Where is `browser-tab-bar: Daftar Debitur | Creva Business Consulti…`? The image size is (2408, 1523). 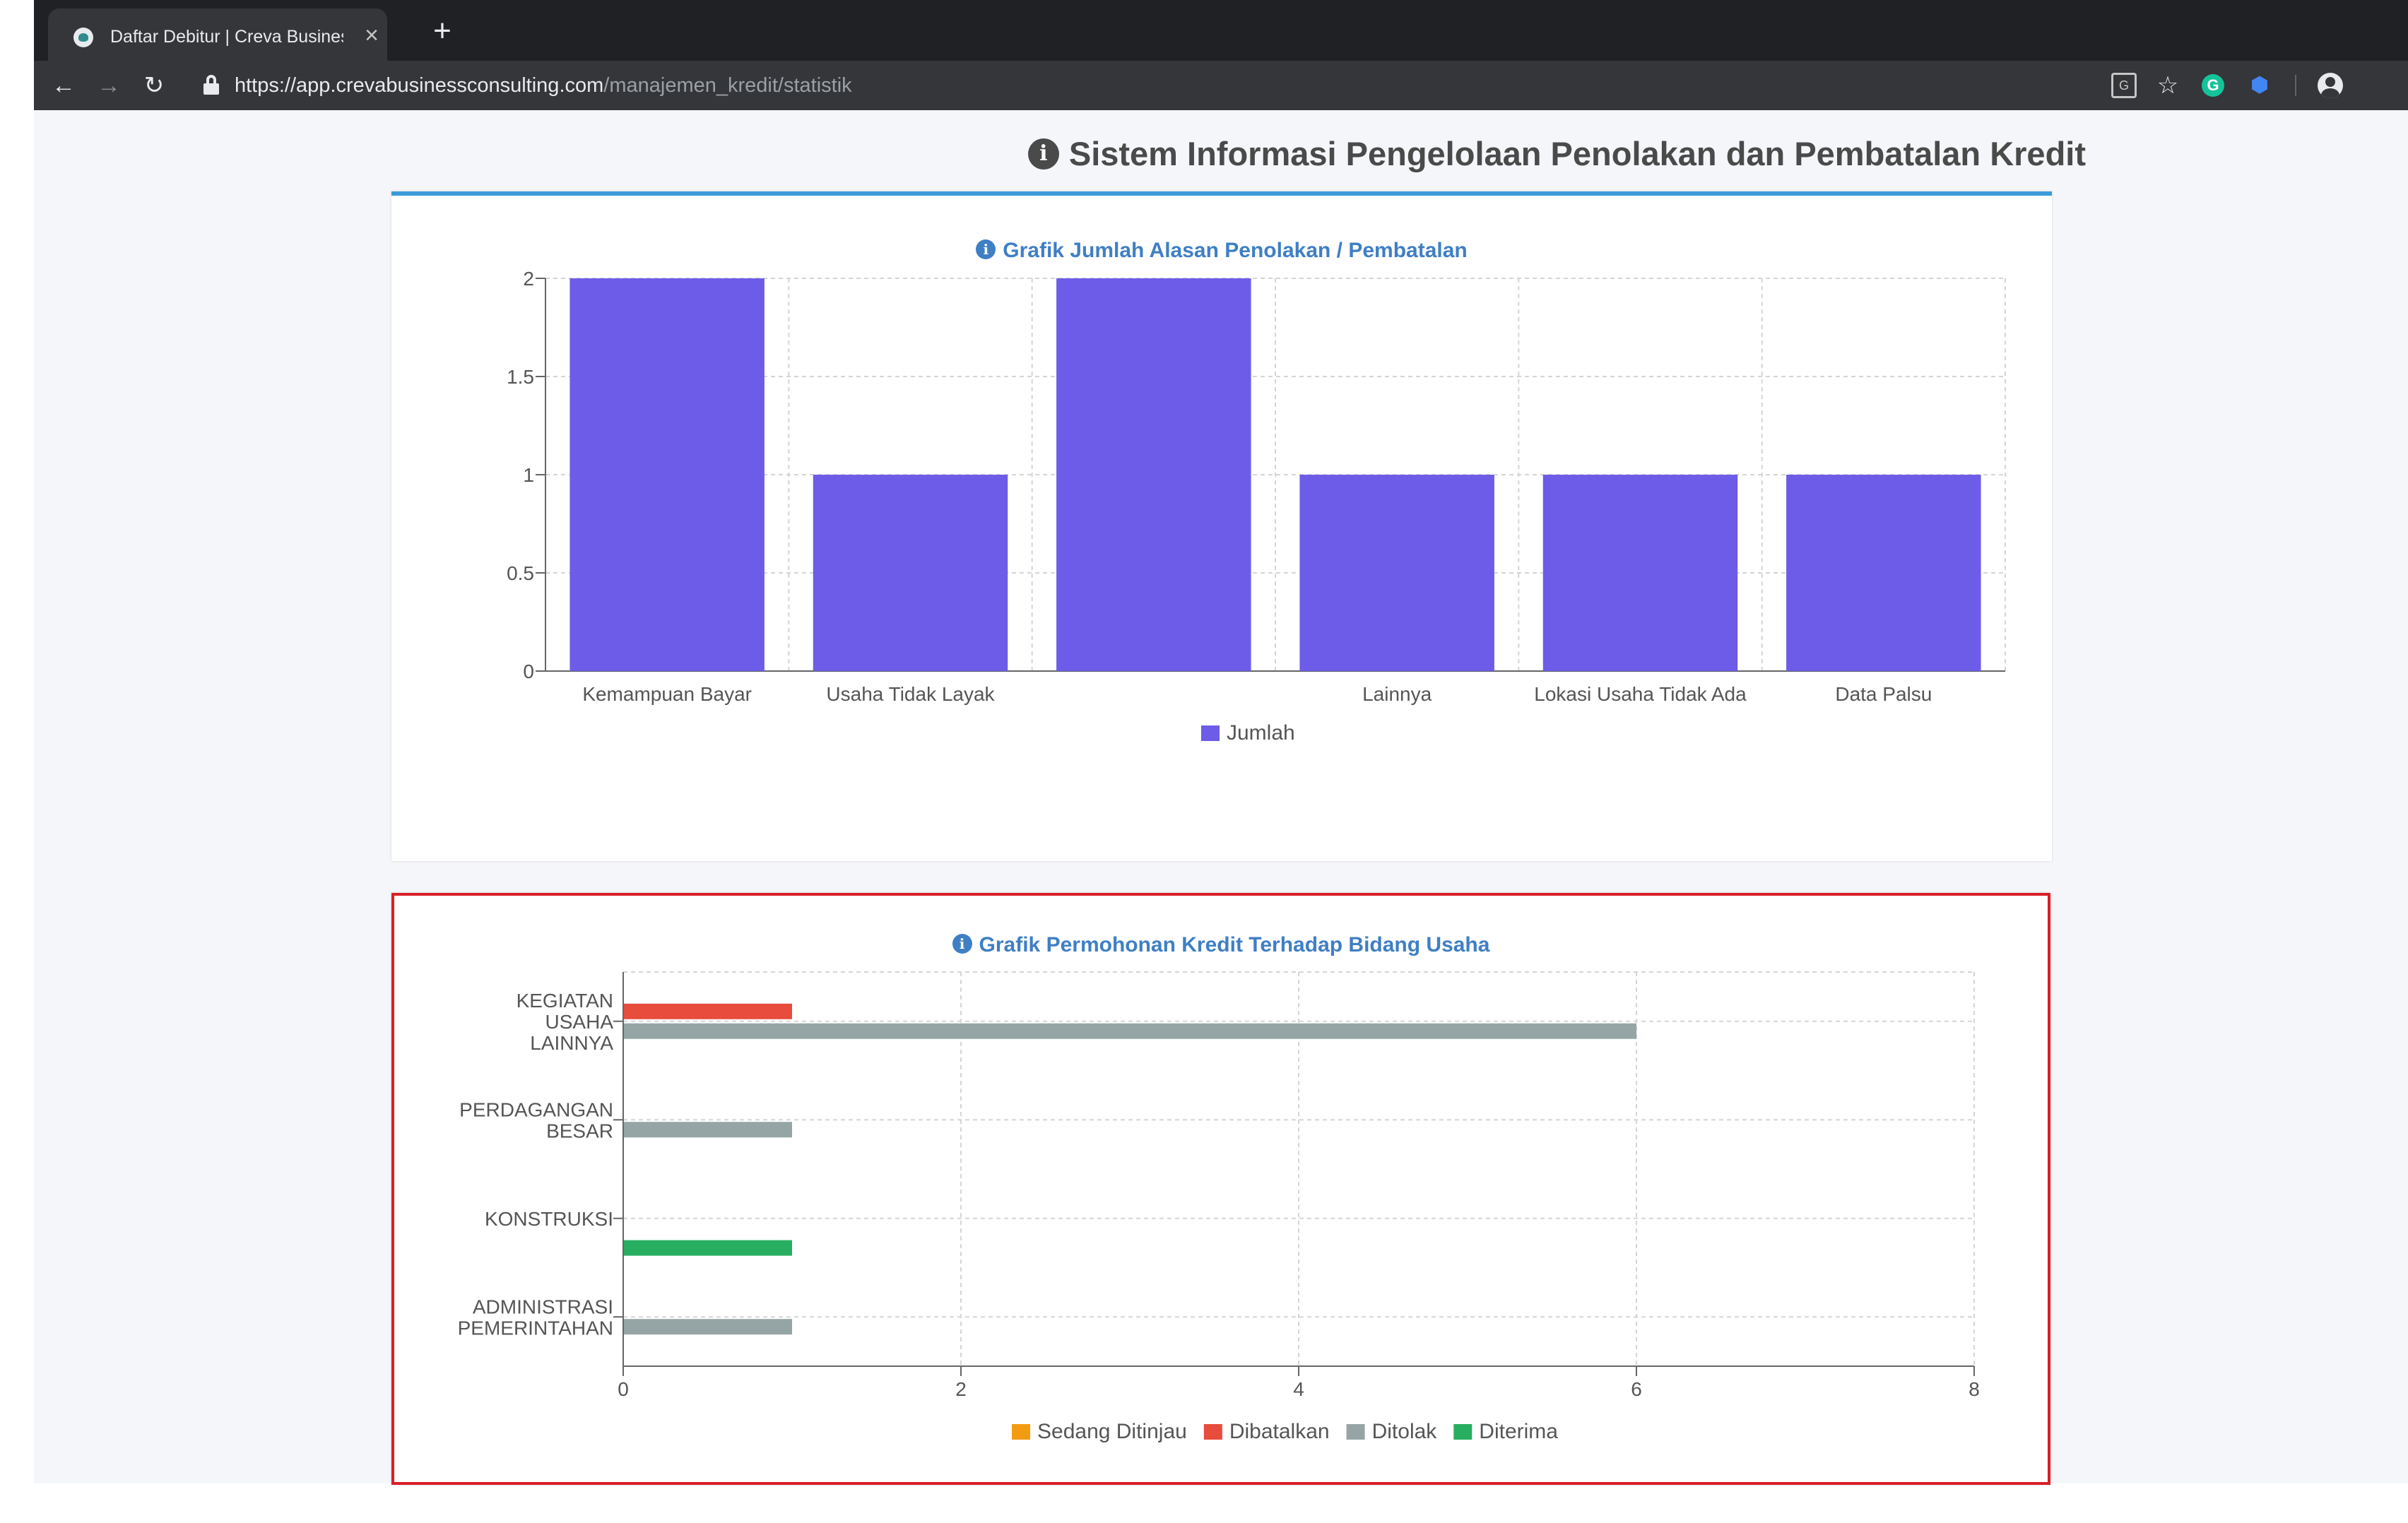
browser-tab-bar: Daftar Debitur | Creva Business Consulti… is located at coordinates (1221, 30).